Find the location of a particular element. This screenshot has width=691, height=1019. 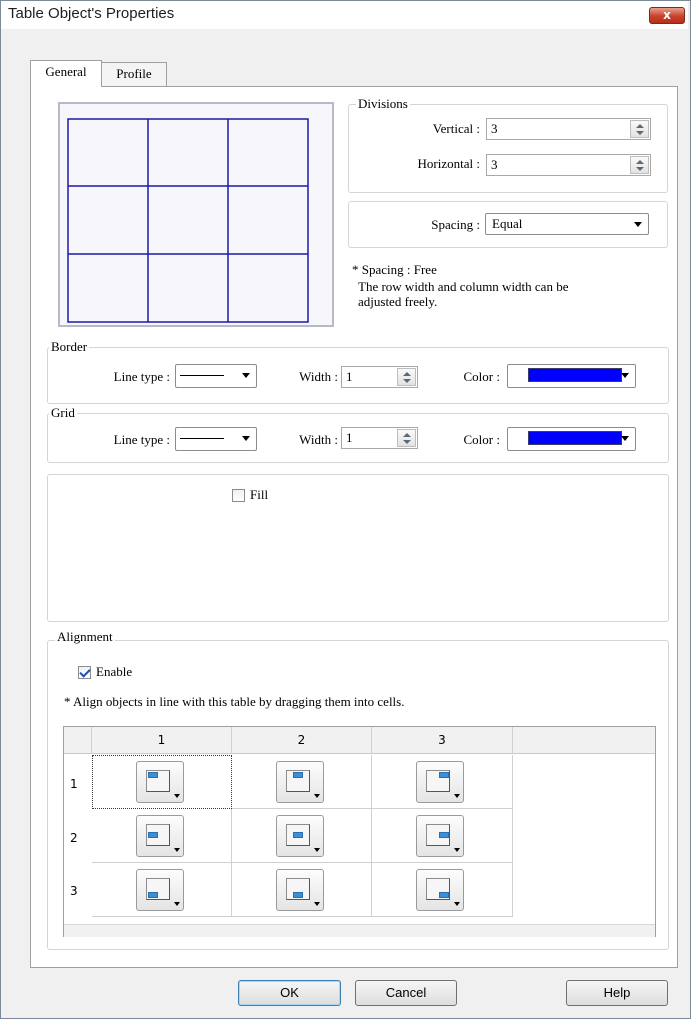

horizontal-spin-button is located at coordinates (639, 165).